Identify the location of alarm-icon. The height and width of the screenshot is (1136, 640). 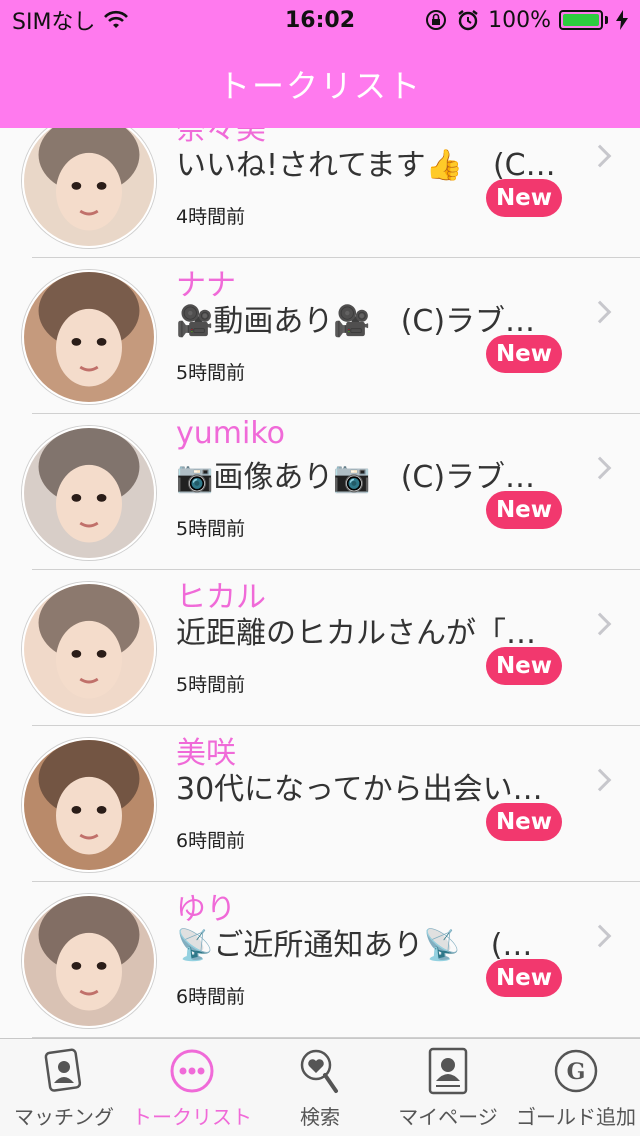
(468, 20).